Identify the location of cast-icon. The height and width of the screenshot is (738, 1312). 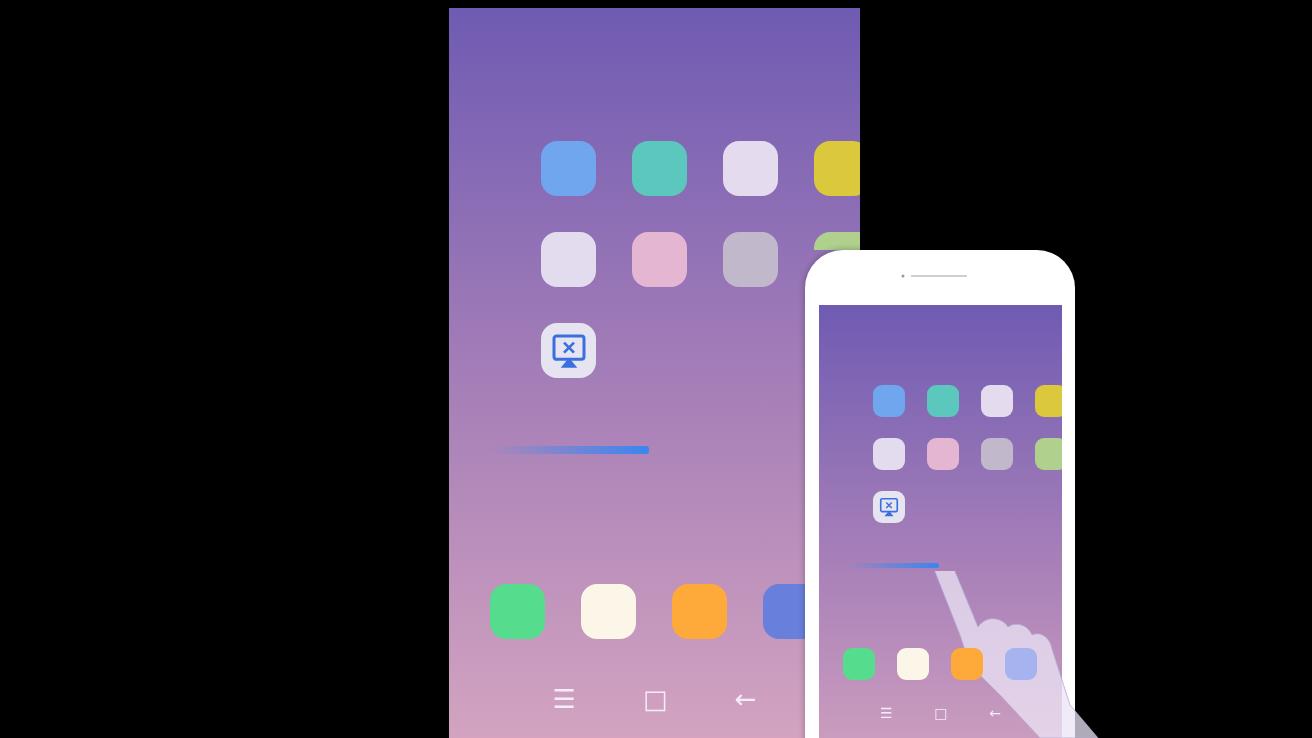
(889, 507).